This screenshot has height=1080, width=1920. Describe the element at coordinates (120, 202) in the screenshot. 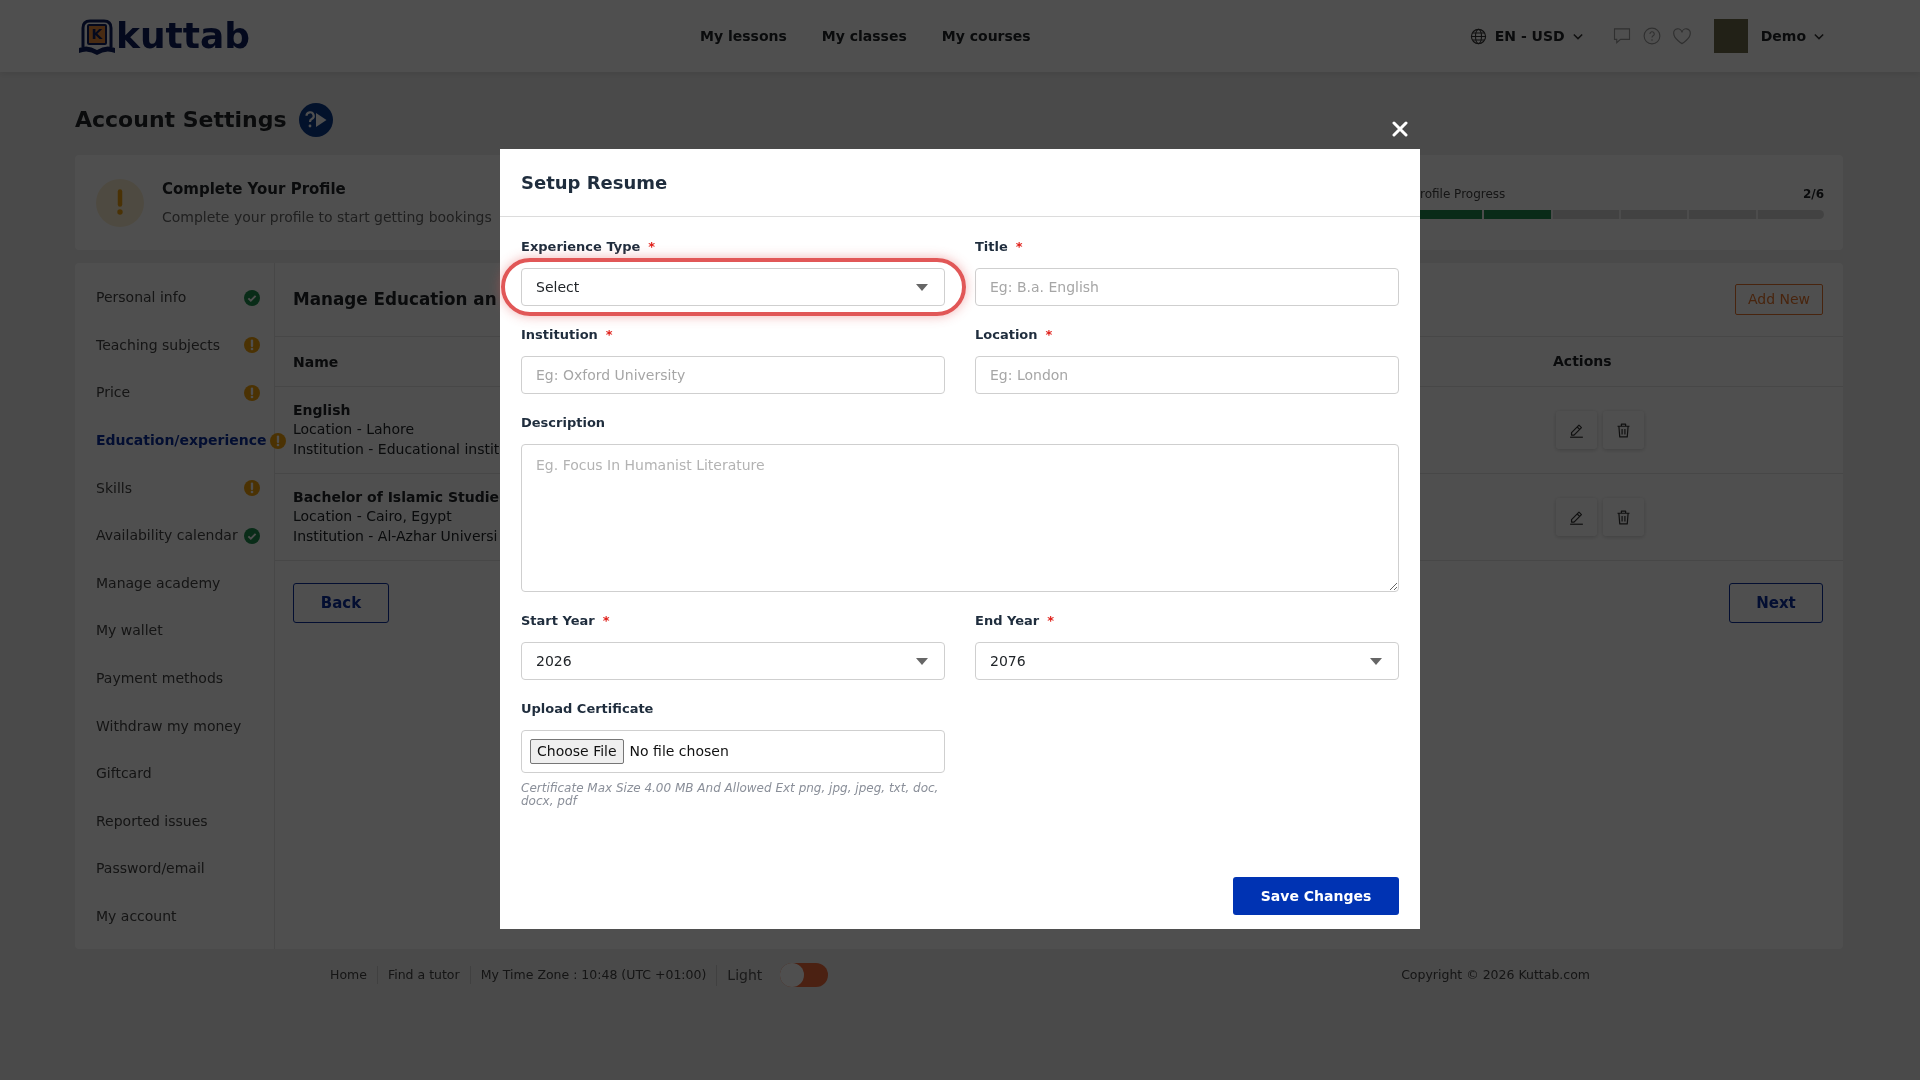

I see `exclamation-icon` at that location.